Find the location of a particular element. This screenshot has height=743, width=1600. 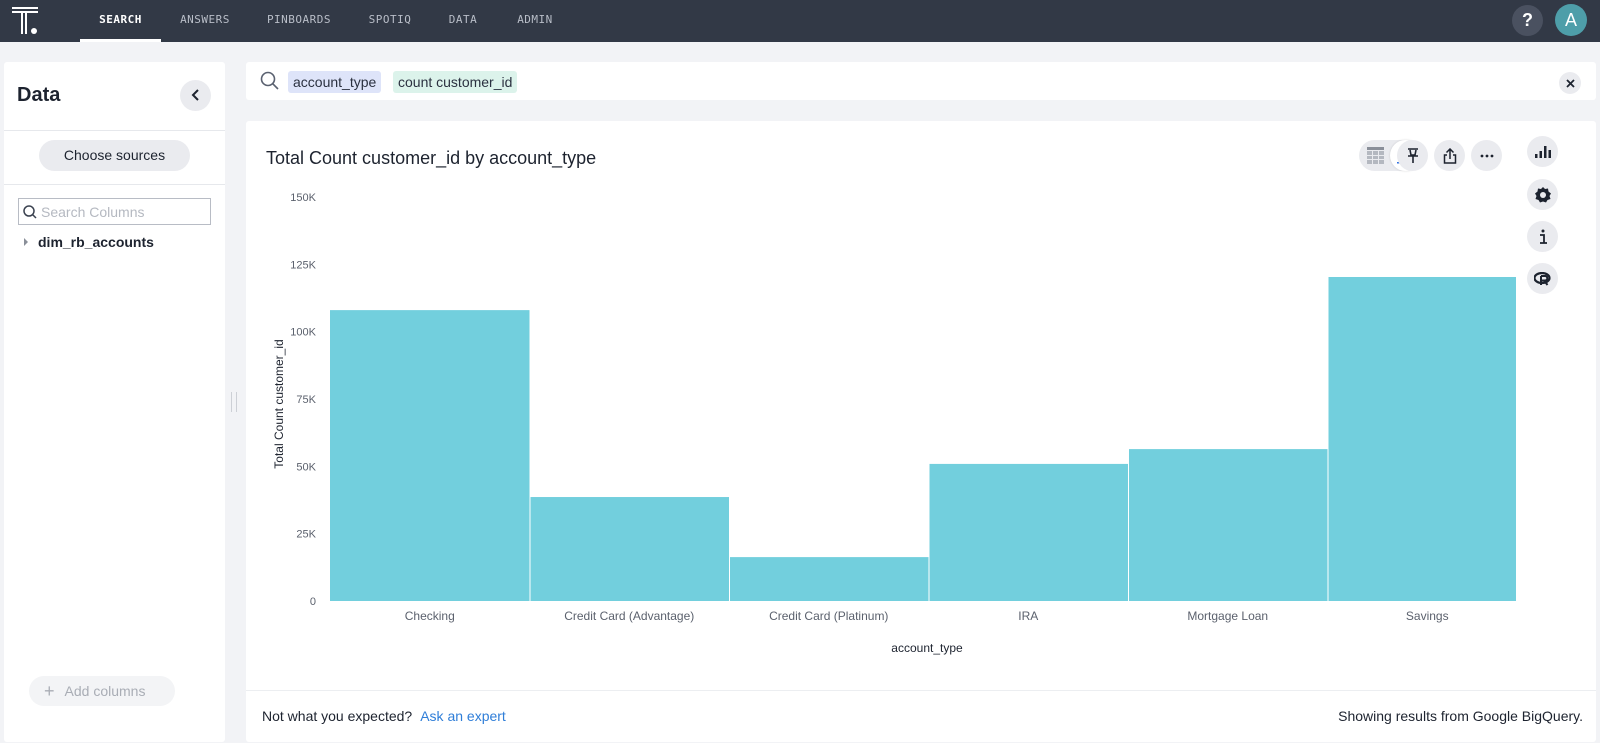

info-button is located at coordinates (1542, 236).